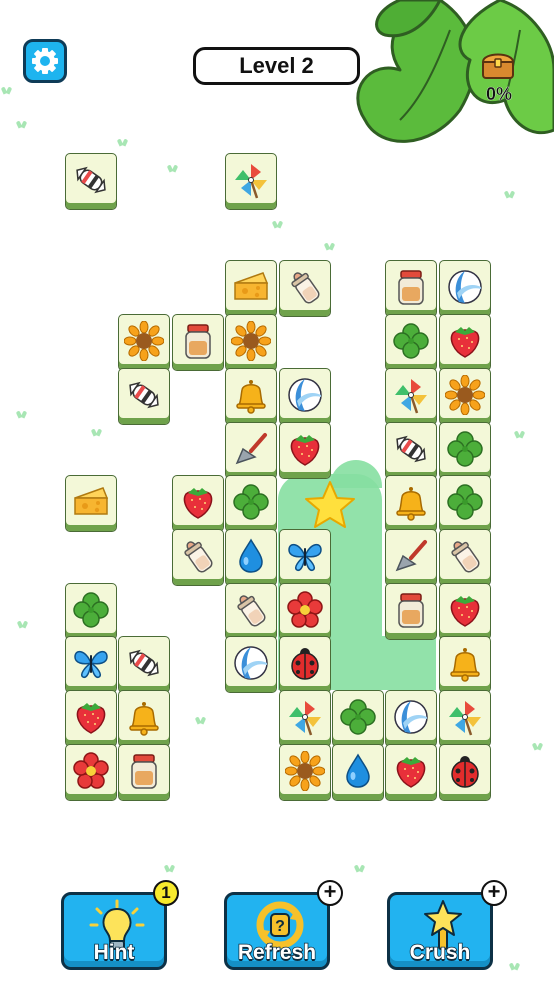 The image size is (554, 984). I want to click on hint-button: Hint, so click(114, 931).